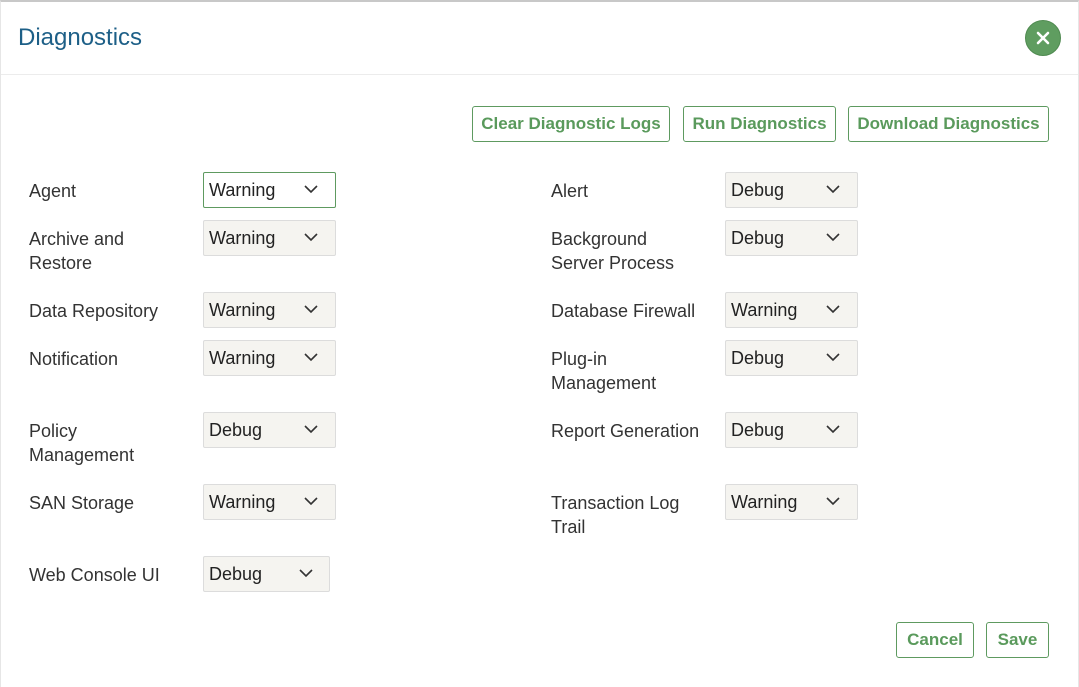 This screenshot has height=687, width=1079. I want to click on field-label-policy-management: Policy Management, so click(82, 443).